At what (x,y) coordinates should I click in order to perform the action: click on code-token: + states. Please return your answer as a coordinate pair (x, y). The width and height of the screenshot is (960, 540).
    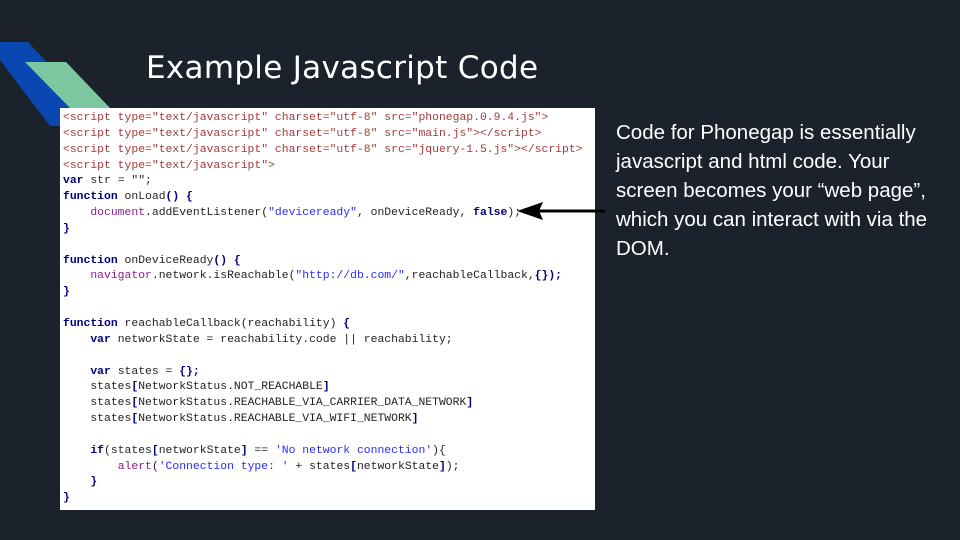
    Looking at the image, I should click on (319, 466).